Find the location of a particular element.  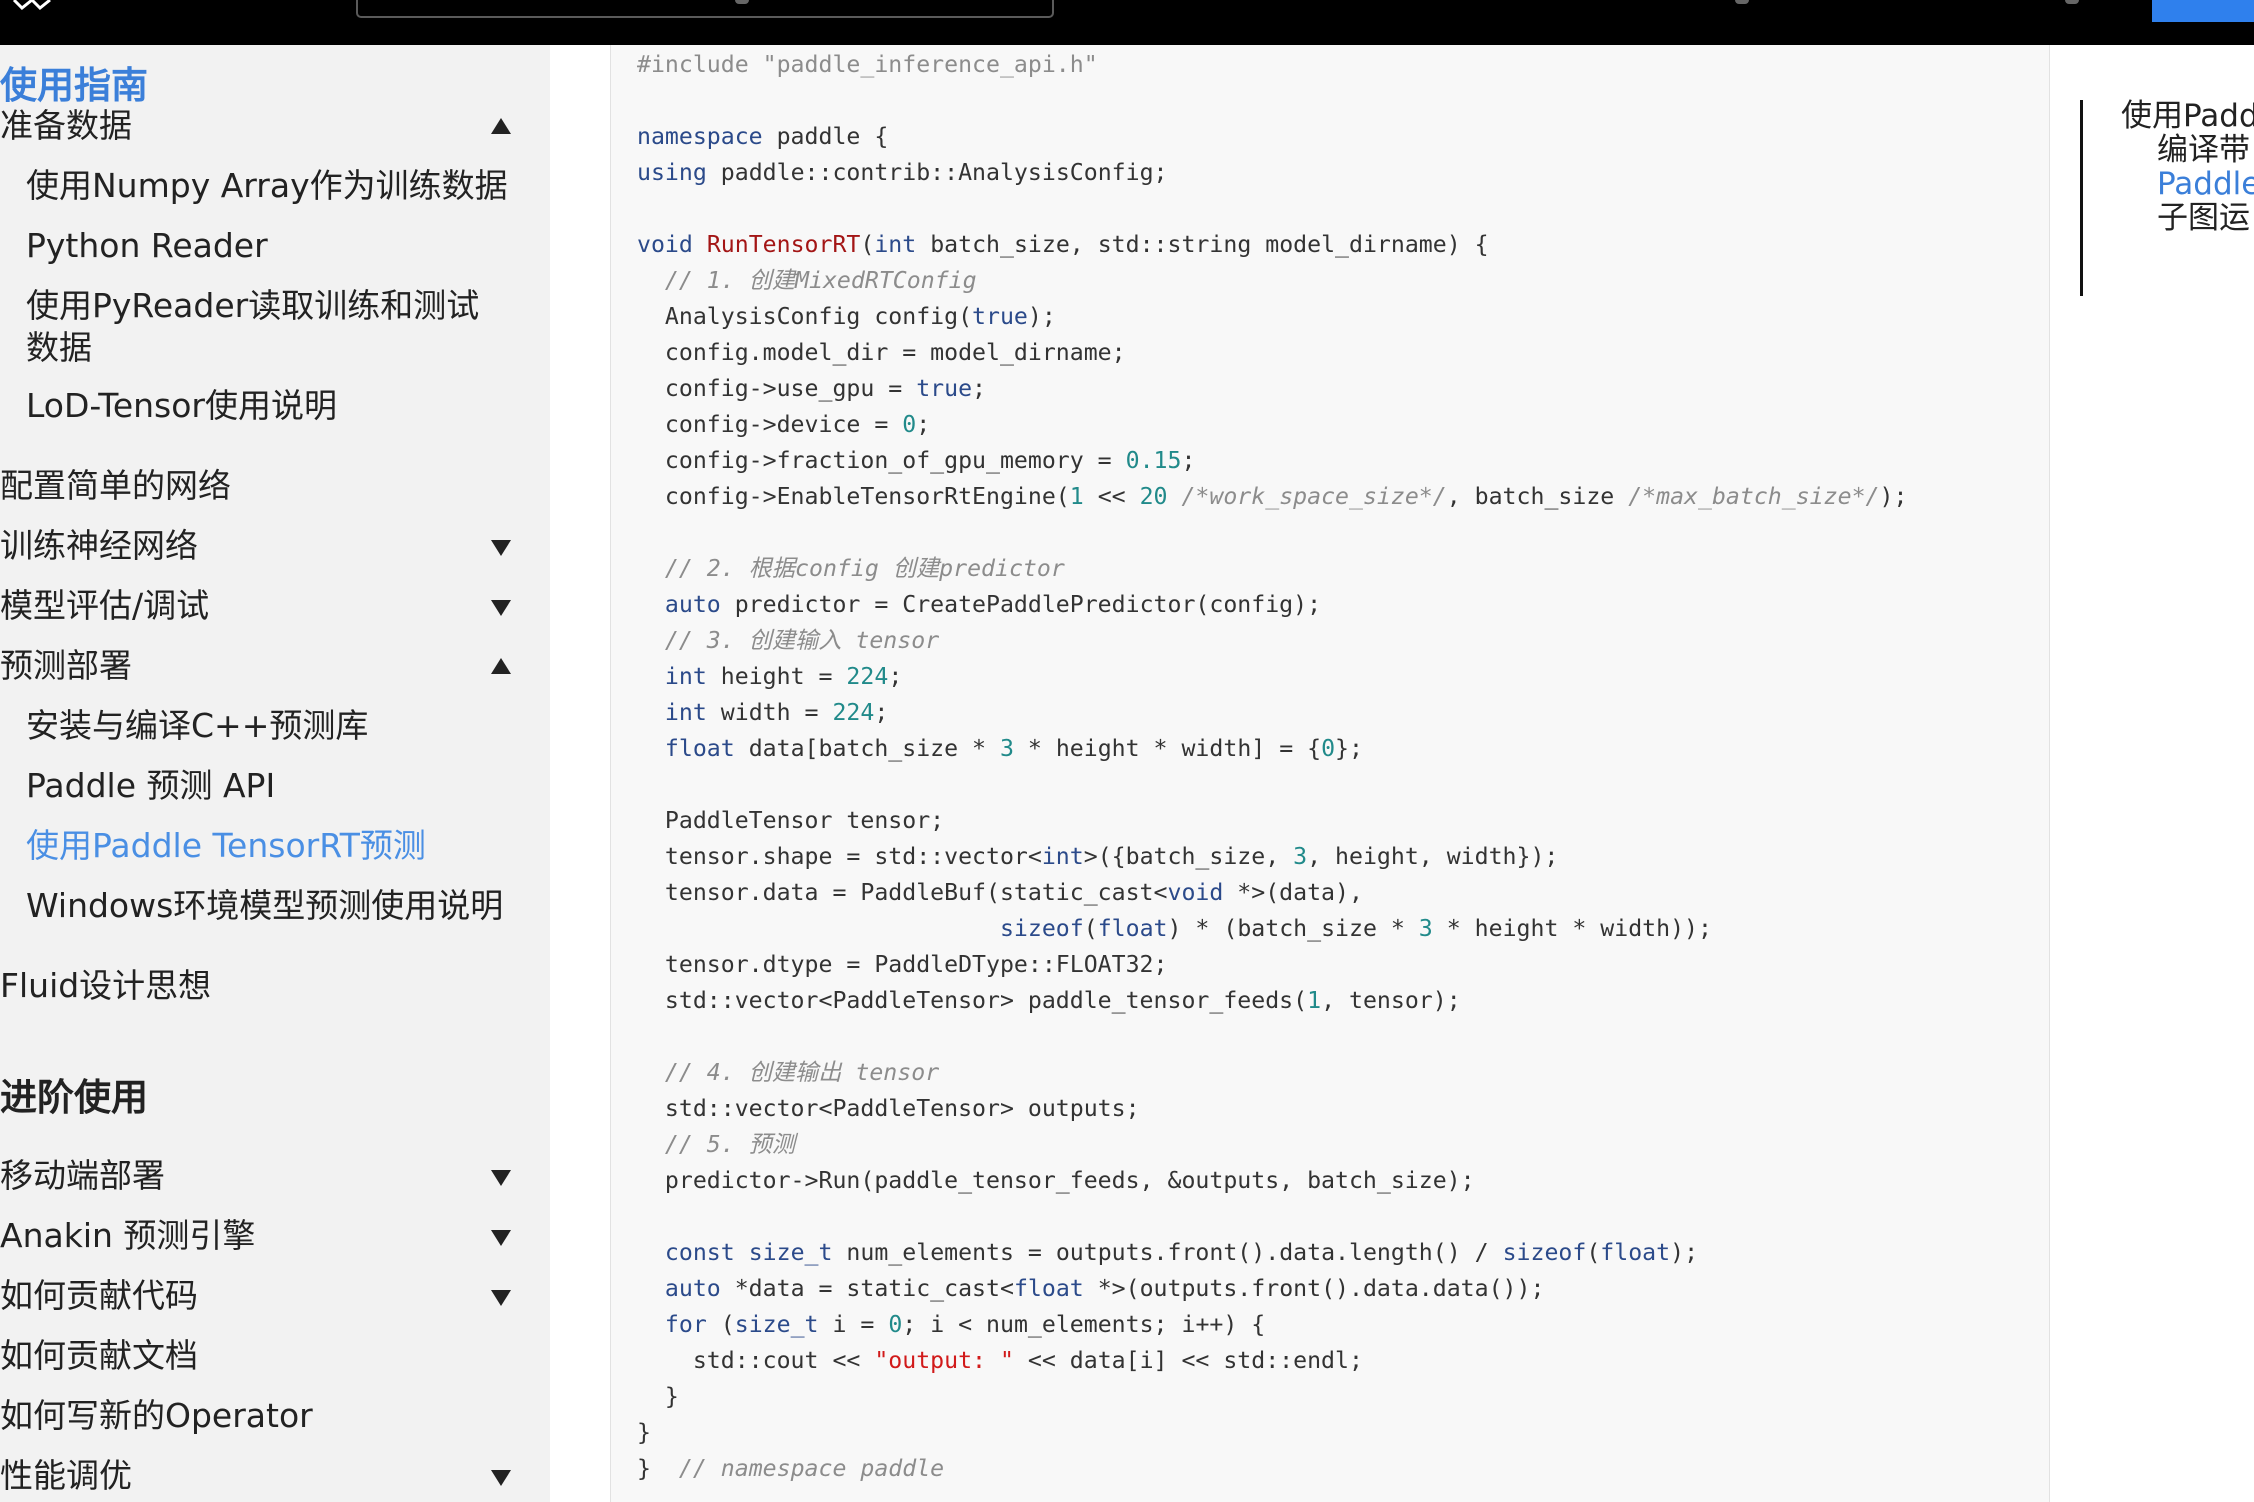

sidebar-item-label: Python Reader is located at coordinates (147, 245).